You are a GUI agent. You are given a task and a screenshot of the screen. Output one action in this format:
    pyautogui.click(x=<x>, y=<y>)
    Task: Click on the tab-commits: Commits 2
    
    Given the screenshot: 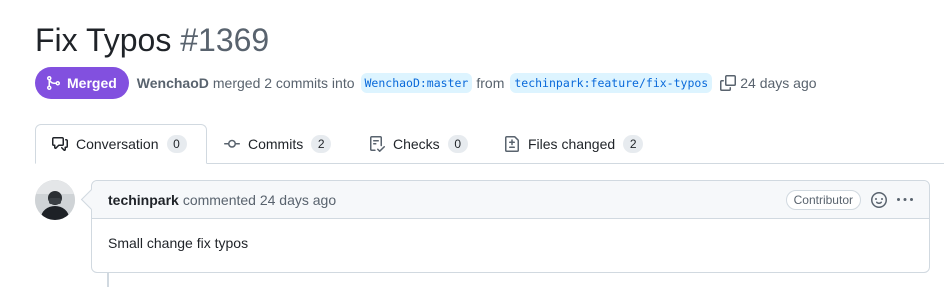 What is the action you would take?
    pyautogui.click(x=278, y=144)
    